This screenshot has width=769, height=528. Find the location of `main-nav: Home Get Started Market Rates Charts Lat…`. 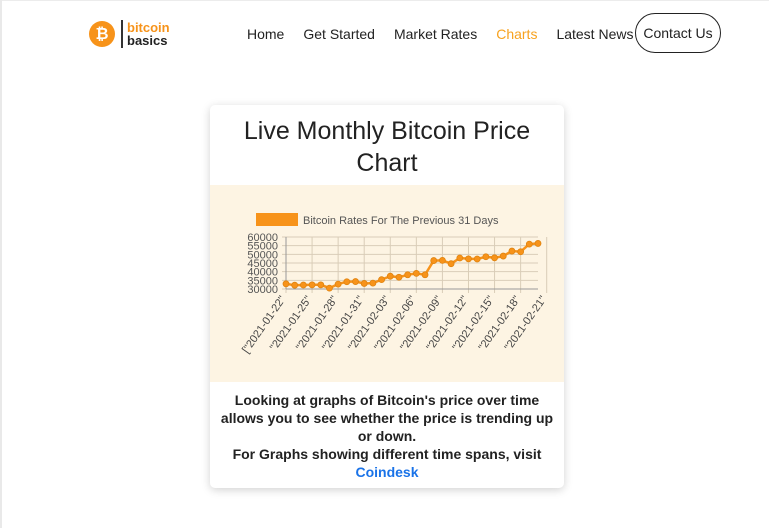

main-nav: Home Get Started Market Rates Charts Lat… is located at coordinates (449, 34).